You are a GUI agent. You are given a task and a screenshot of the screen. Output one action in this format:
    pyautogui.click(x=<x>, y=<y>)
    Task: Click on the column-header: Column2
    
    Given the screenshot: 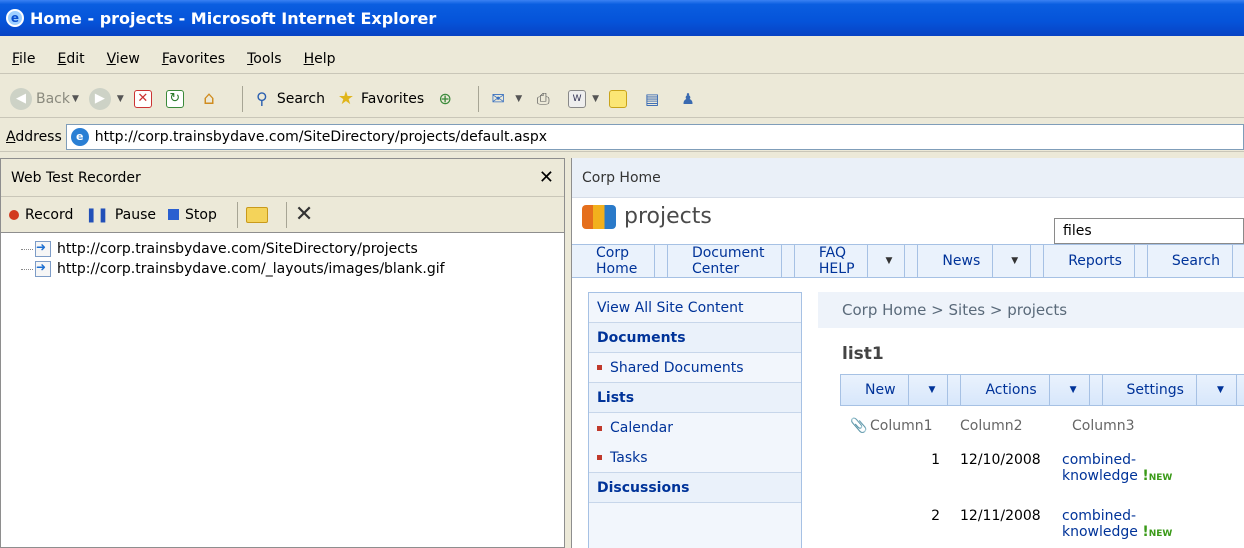 What is the action you would take?
    pyautogui.click(x=1016, y=426)
    